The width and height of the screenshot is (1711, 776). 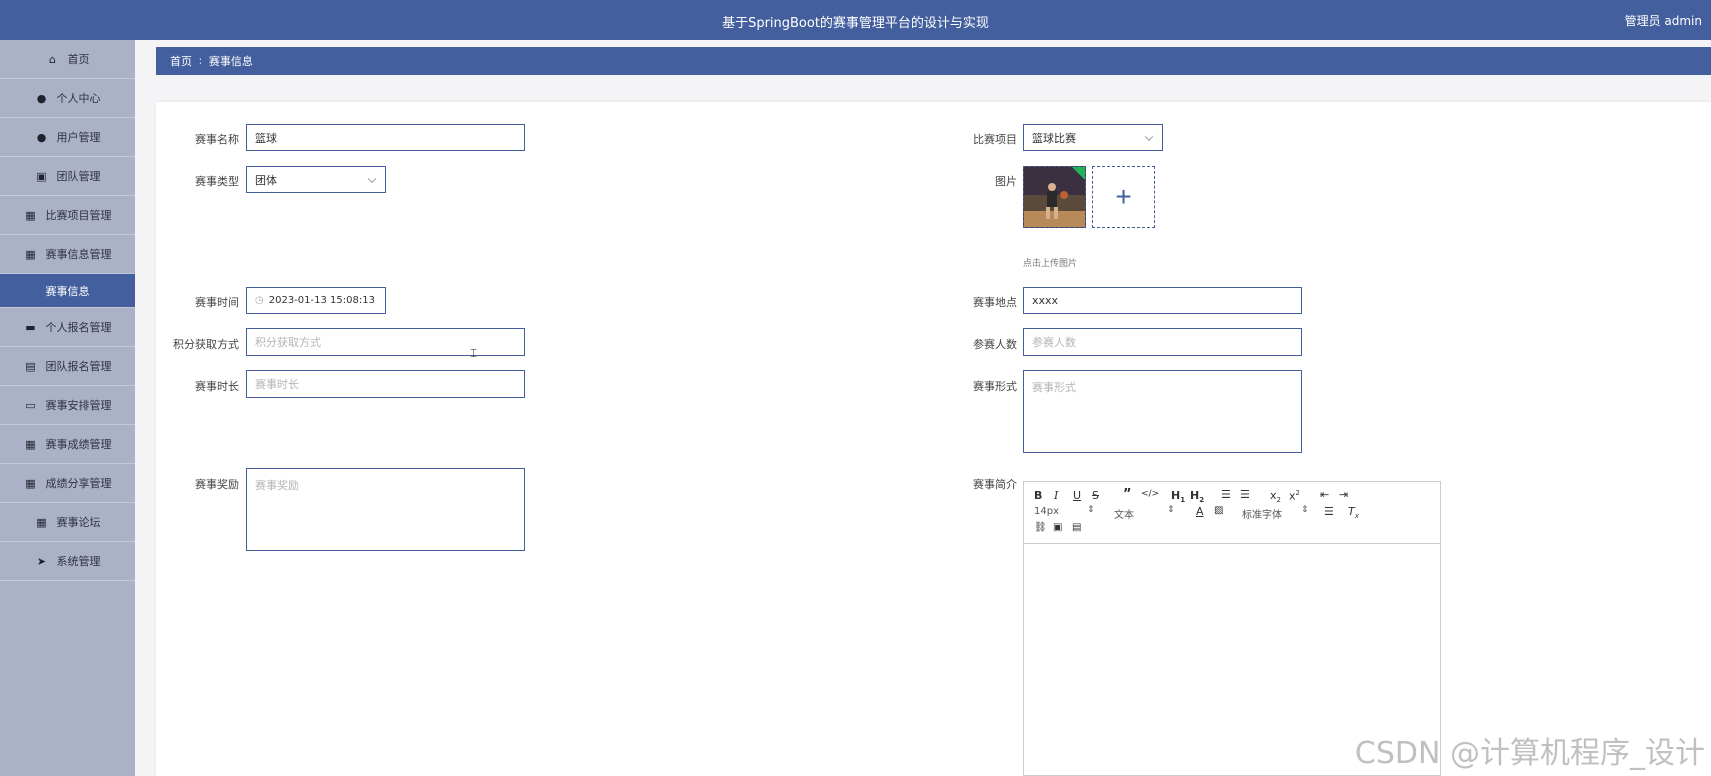 I want to click on indent-icon: ⇥, so click(x=1343, y=494).